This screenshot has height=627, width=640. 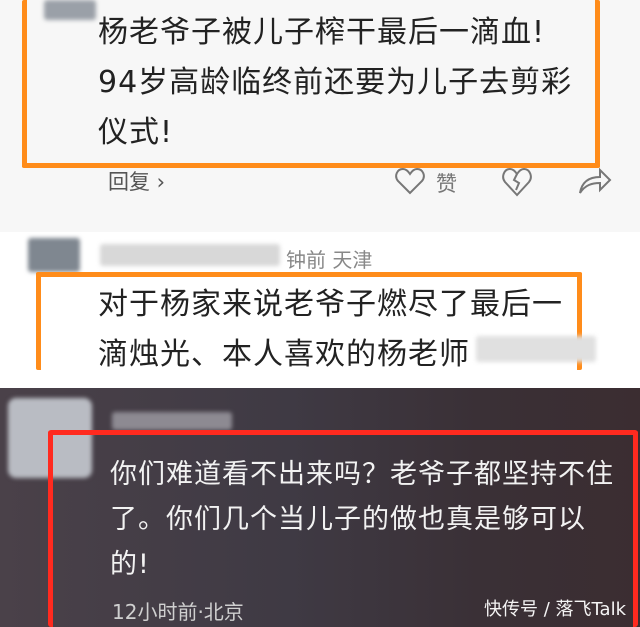 What do you see at coordinates (330, 304) in the screenshot?
I see `comment-line: 对于杨家来说老爷子燃尽了最后一` at bounding box center [330, 304].